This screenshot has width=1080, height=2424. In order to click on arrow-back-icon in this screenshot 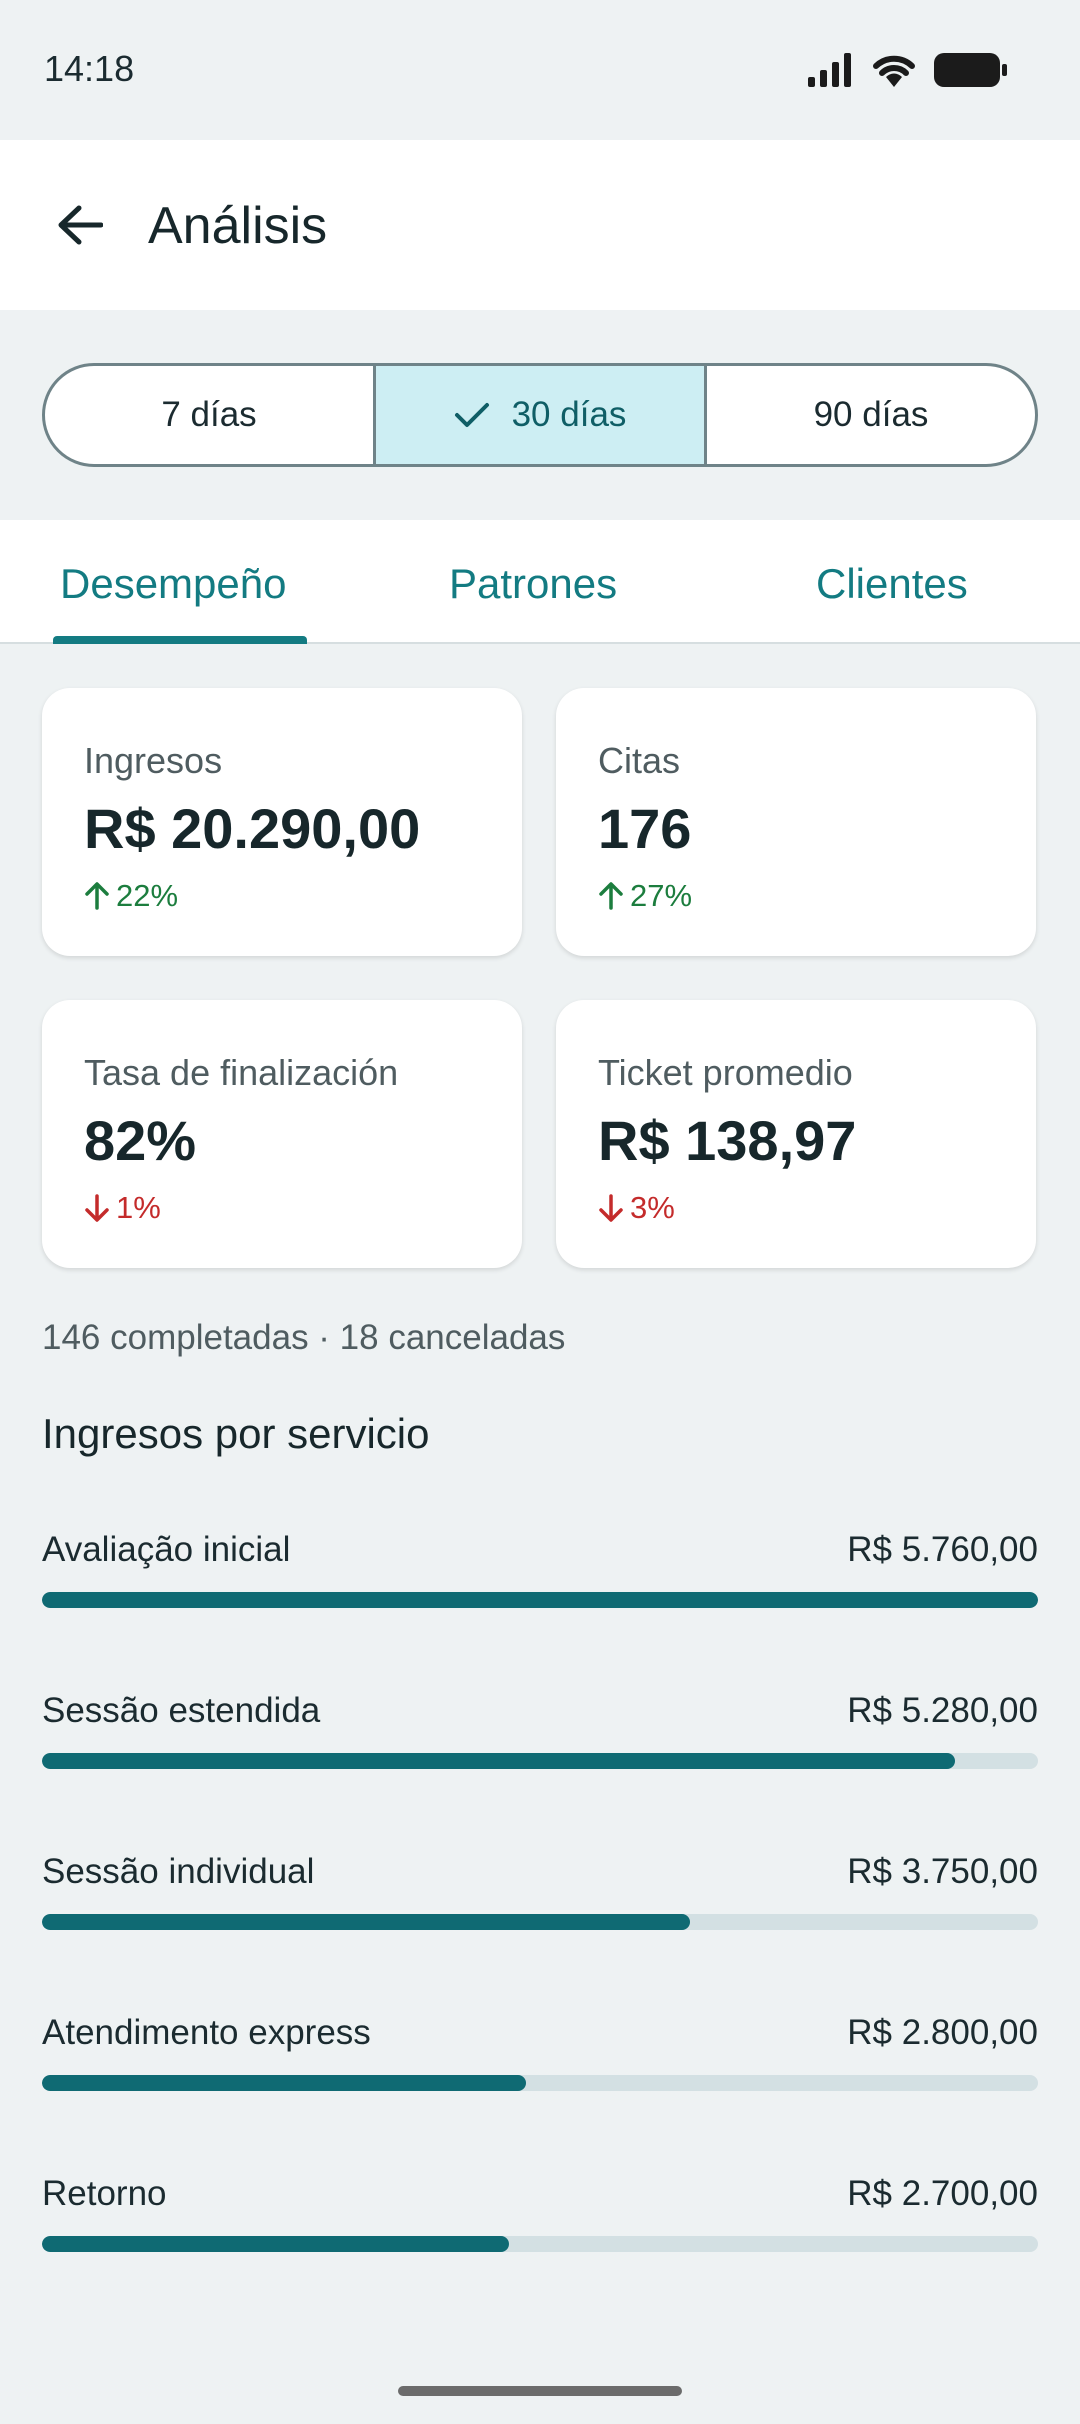, I will do `click(80, 225)`.